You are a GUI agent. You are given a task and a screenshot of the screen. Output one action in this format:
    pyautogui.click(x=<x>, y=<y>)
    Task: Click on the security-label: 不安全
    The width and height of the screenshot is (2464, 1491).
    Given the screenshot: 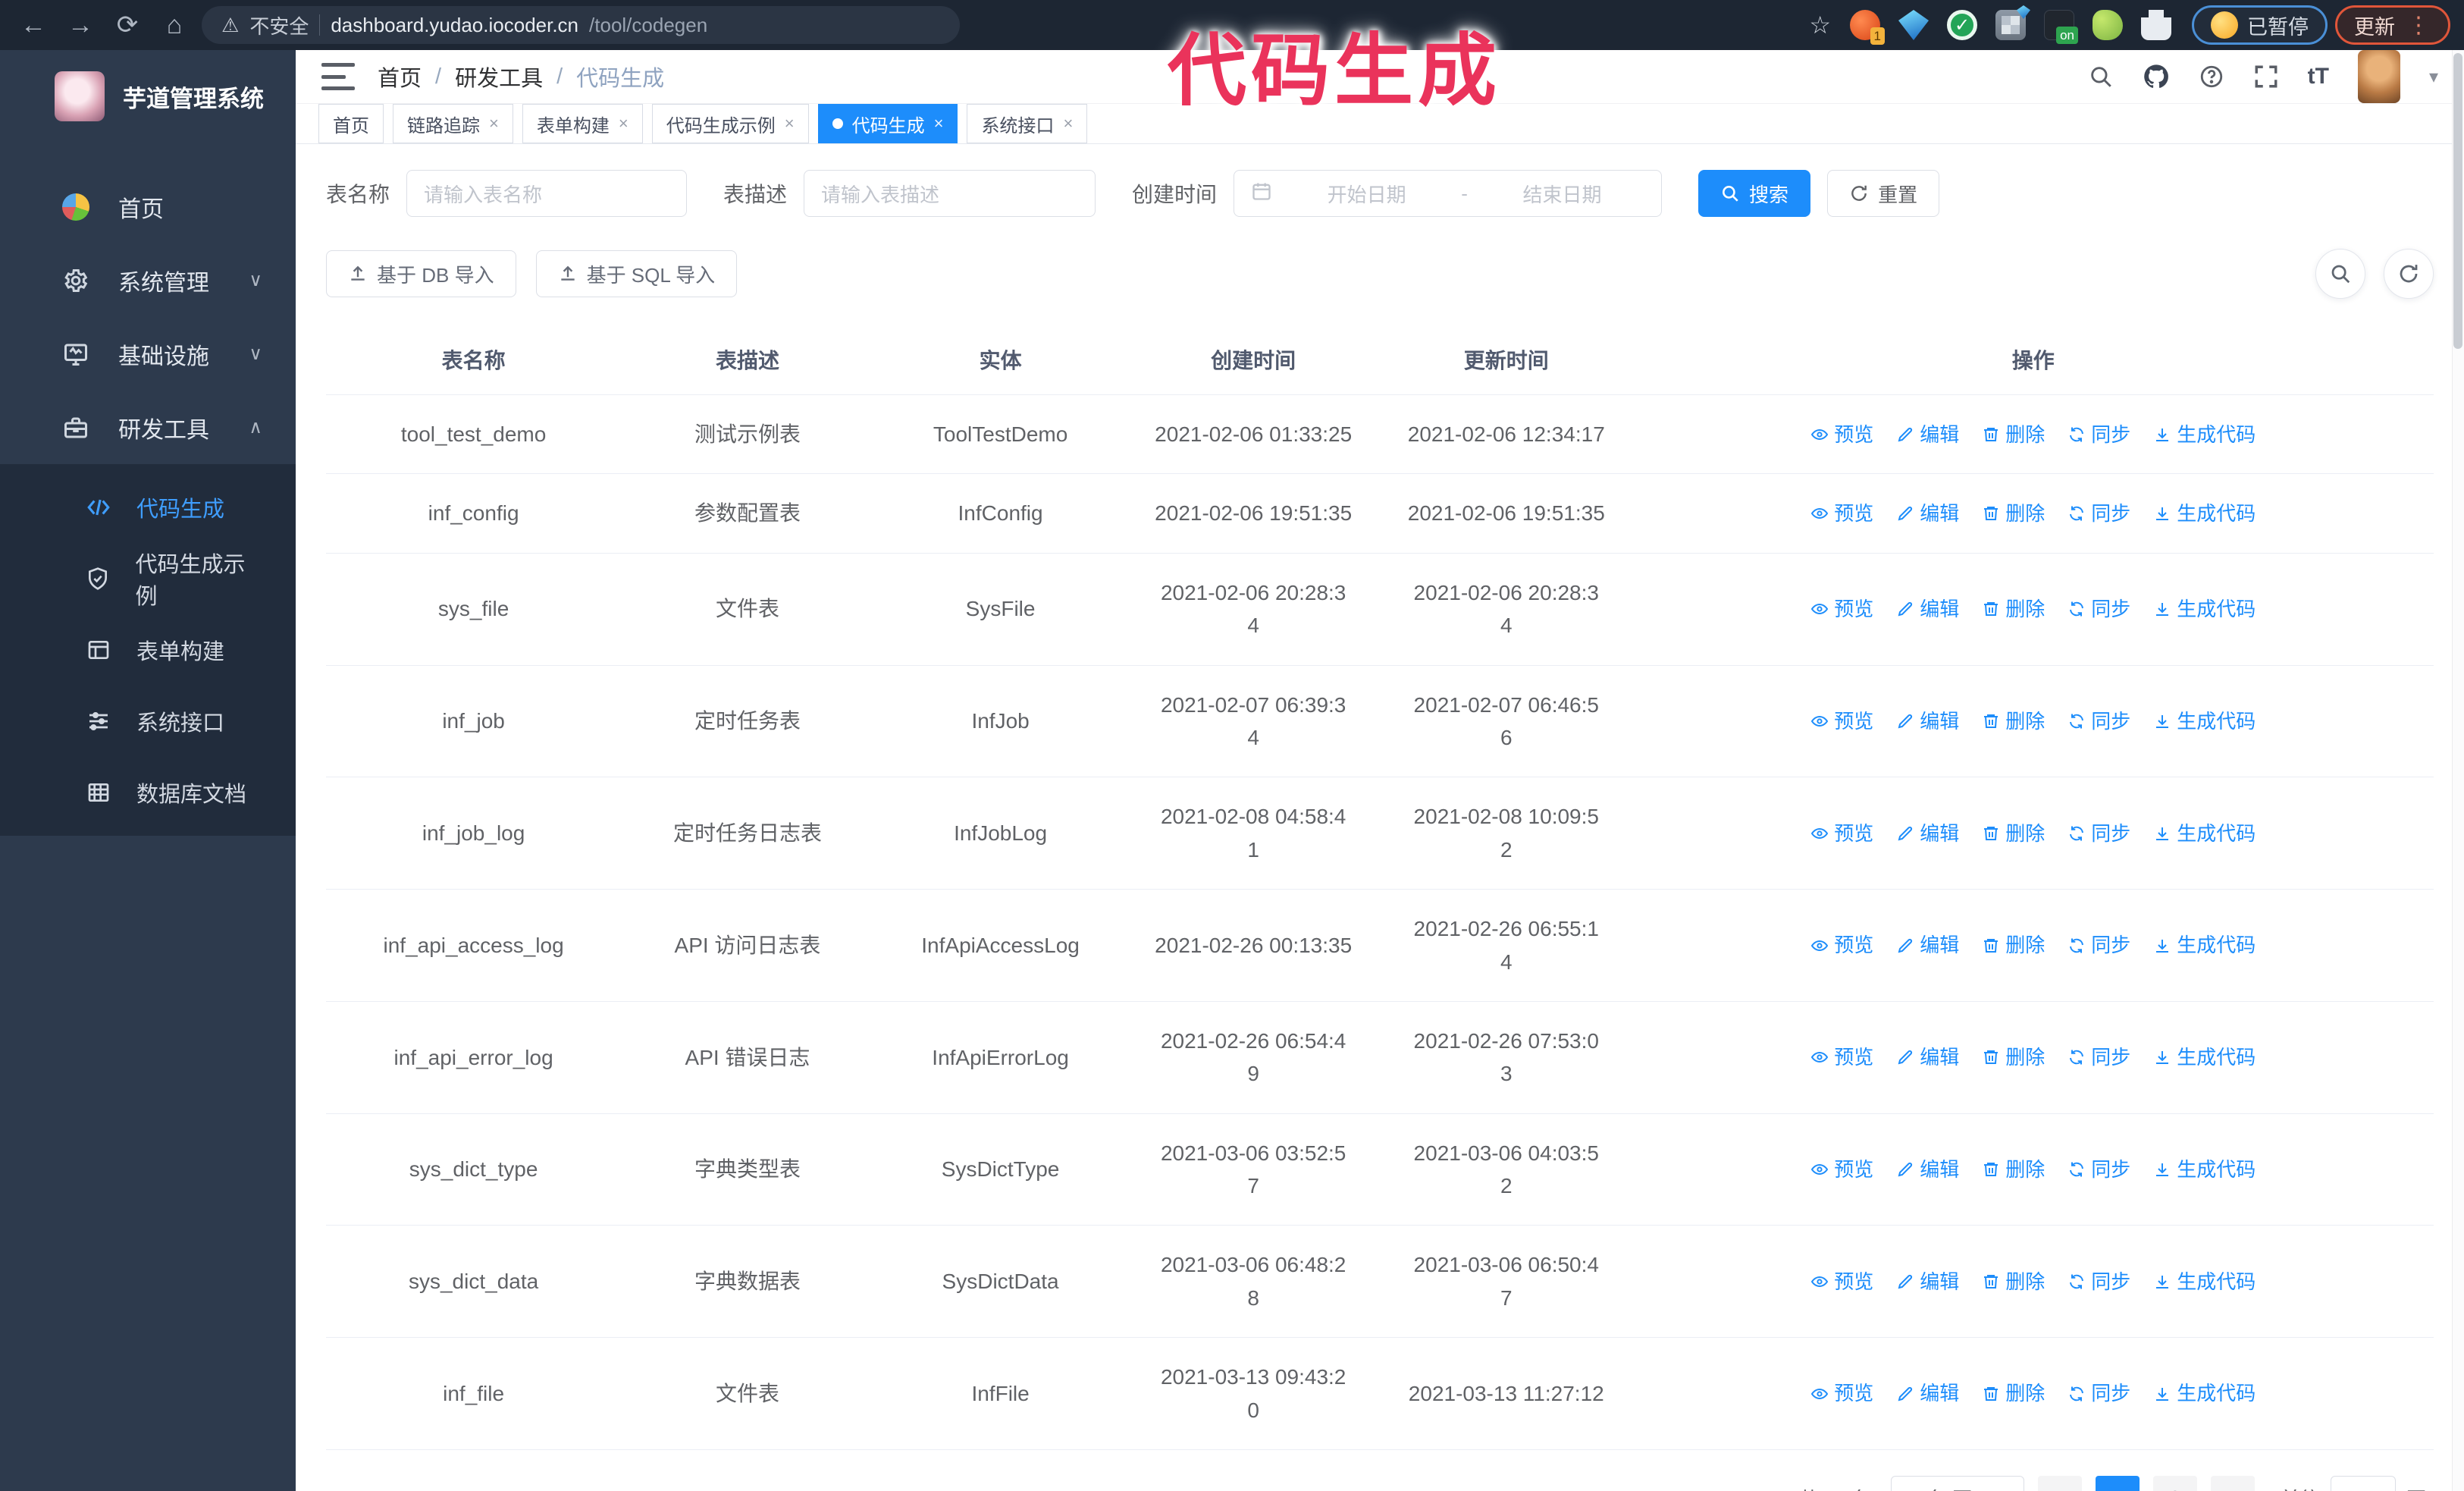 What is the action you would take?
    pyautogui.click(x=279, y=25)
    